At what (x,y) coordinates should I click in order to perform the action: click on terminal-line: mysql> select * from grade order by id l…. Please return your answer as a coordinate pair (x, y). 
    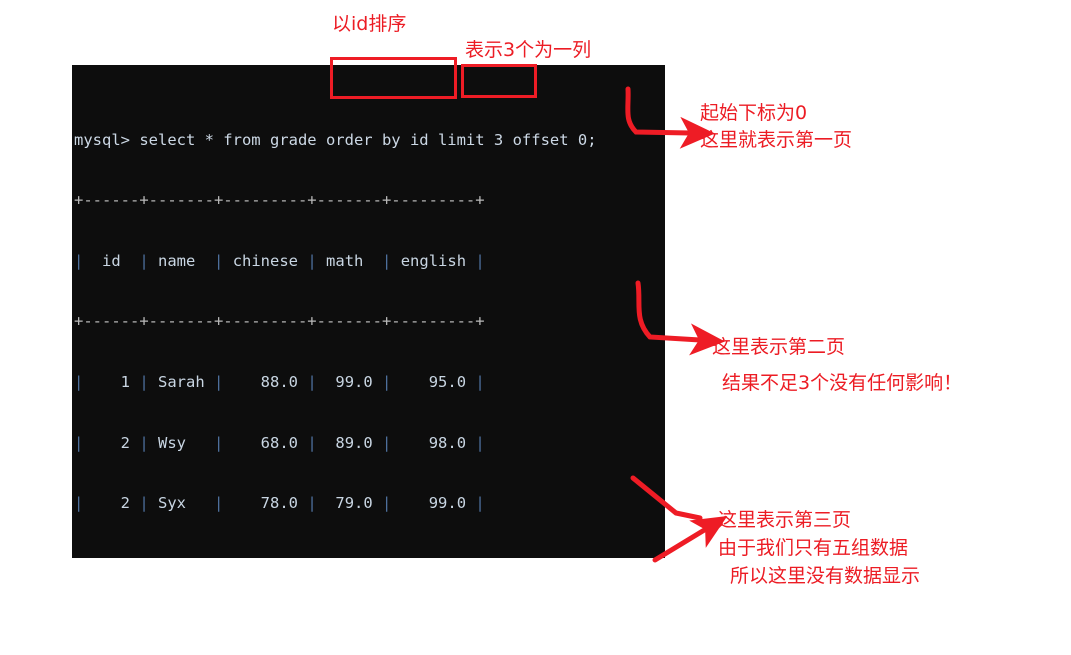
    Looking at the image, I should click on (369, 140).